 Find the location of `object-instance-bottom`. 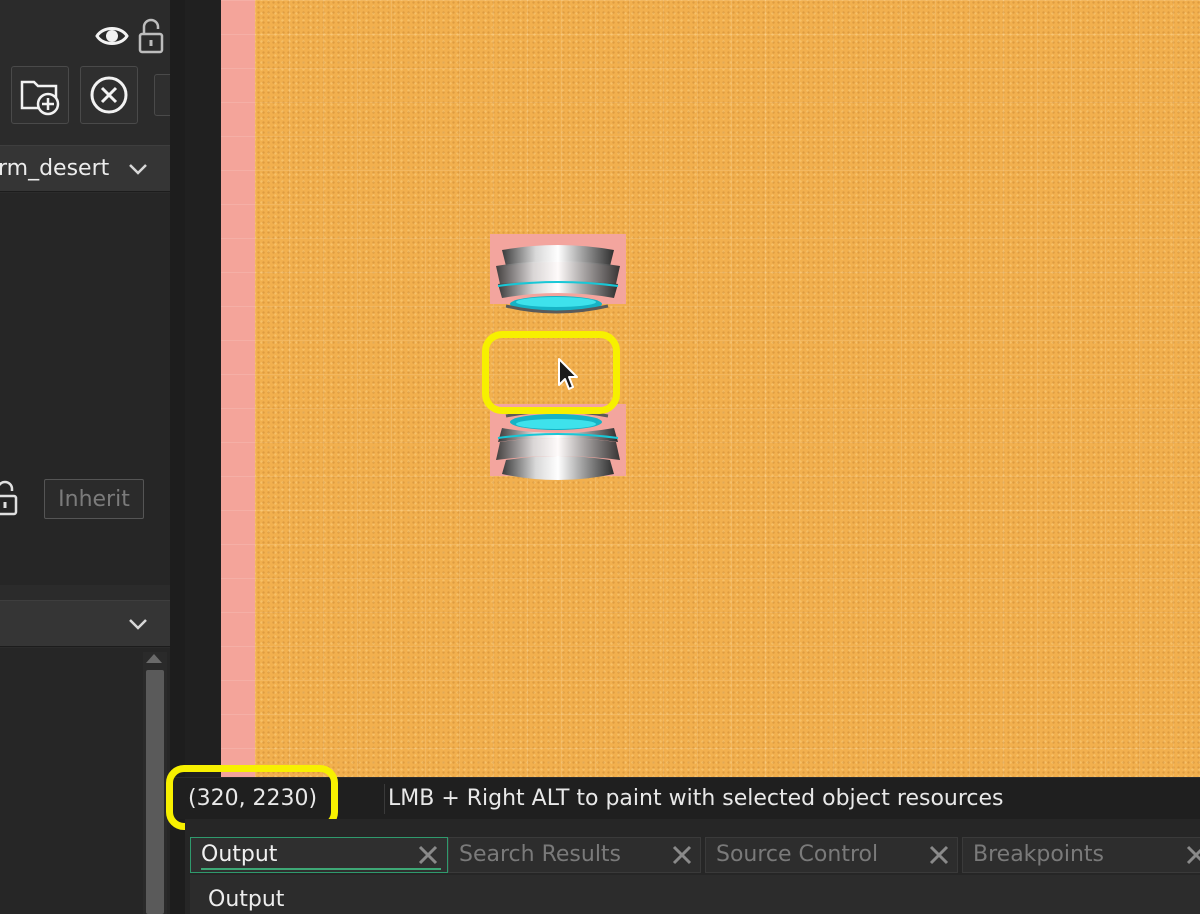

object-instance-bottom is located at coordinates (558, 444).